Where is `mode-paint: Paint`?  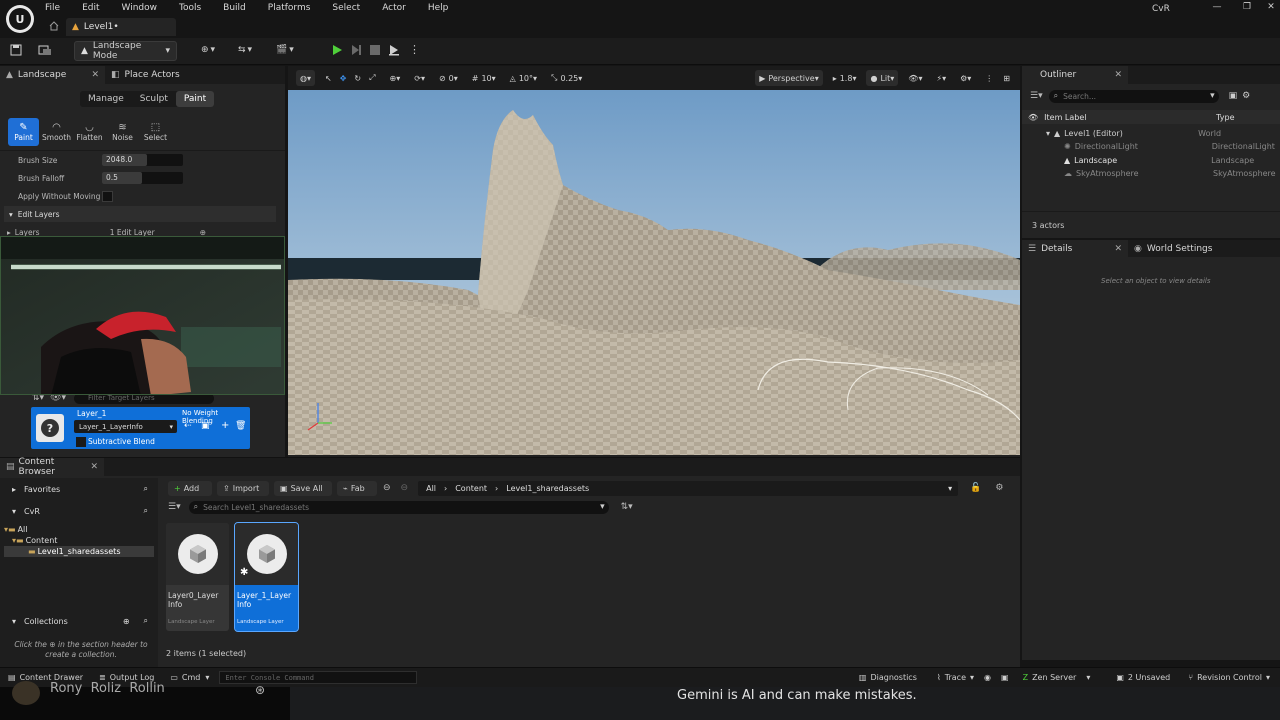
mode-paint: Paint is located at coordinates (195, 99).